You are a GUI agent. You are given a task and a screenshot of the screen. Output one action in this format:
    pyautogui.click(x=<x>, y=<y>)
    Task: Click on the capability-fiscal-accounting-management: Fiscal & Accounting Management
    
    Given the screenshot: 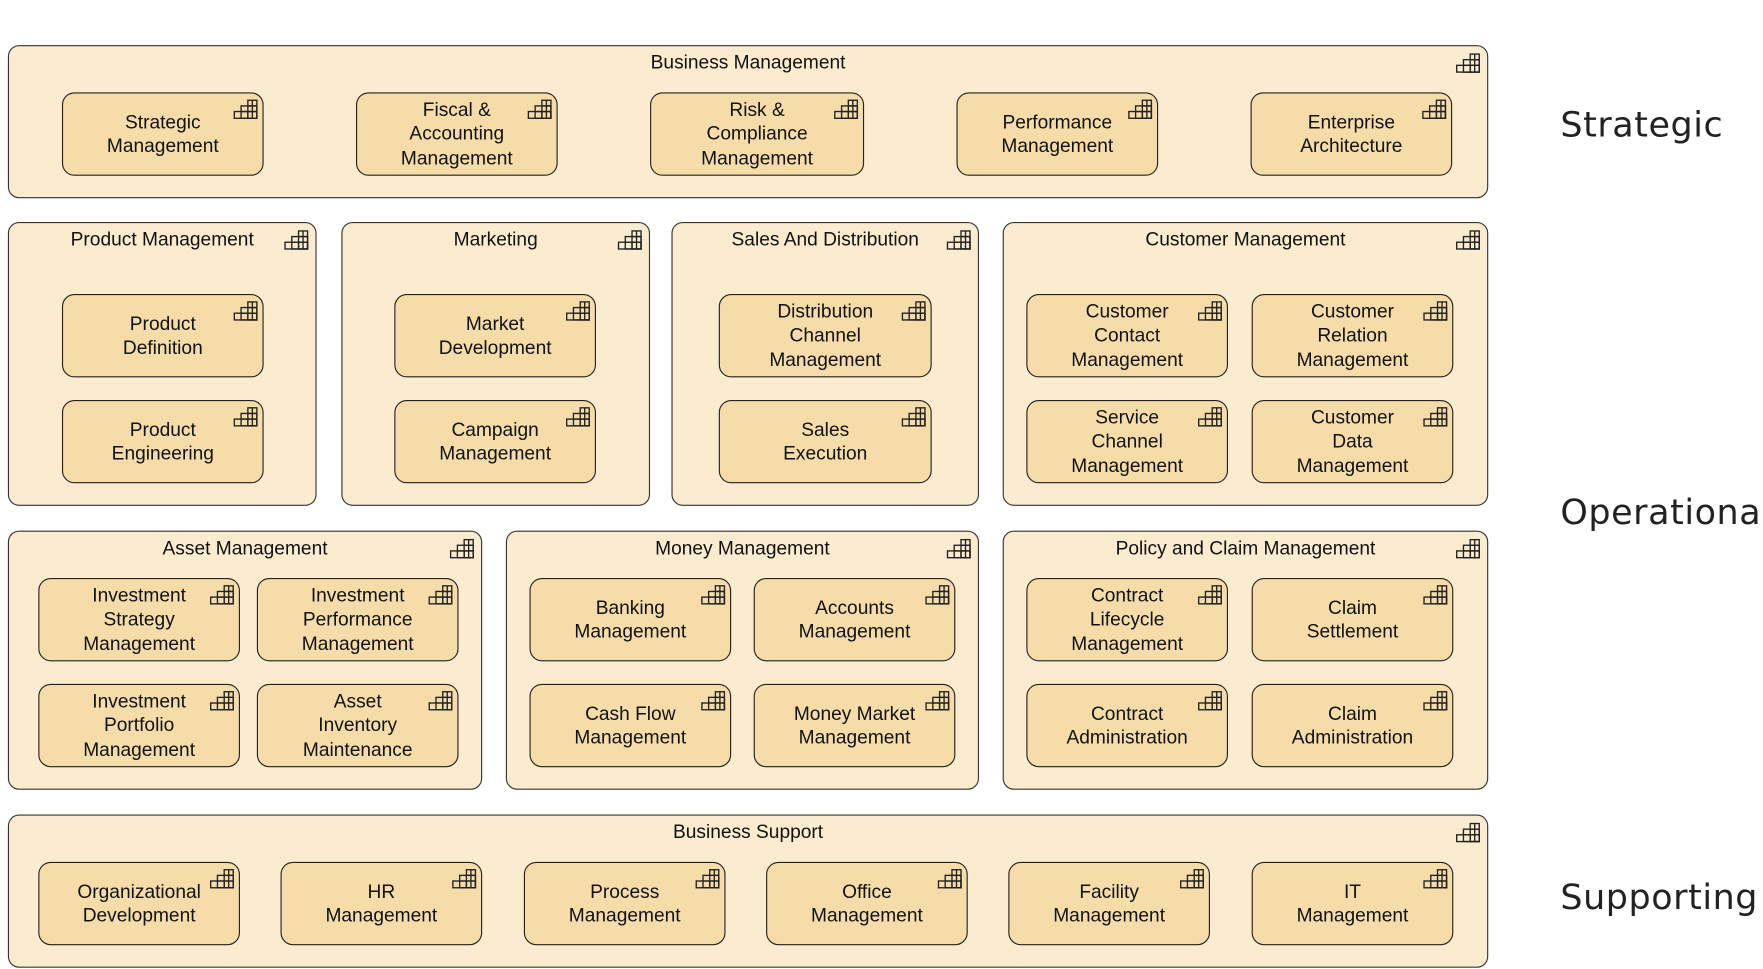 What is the action you would take?
    pyautogui.click(x=457, y=134)
    